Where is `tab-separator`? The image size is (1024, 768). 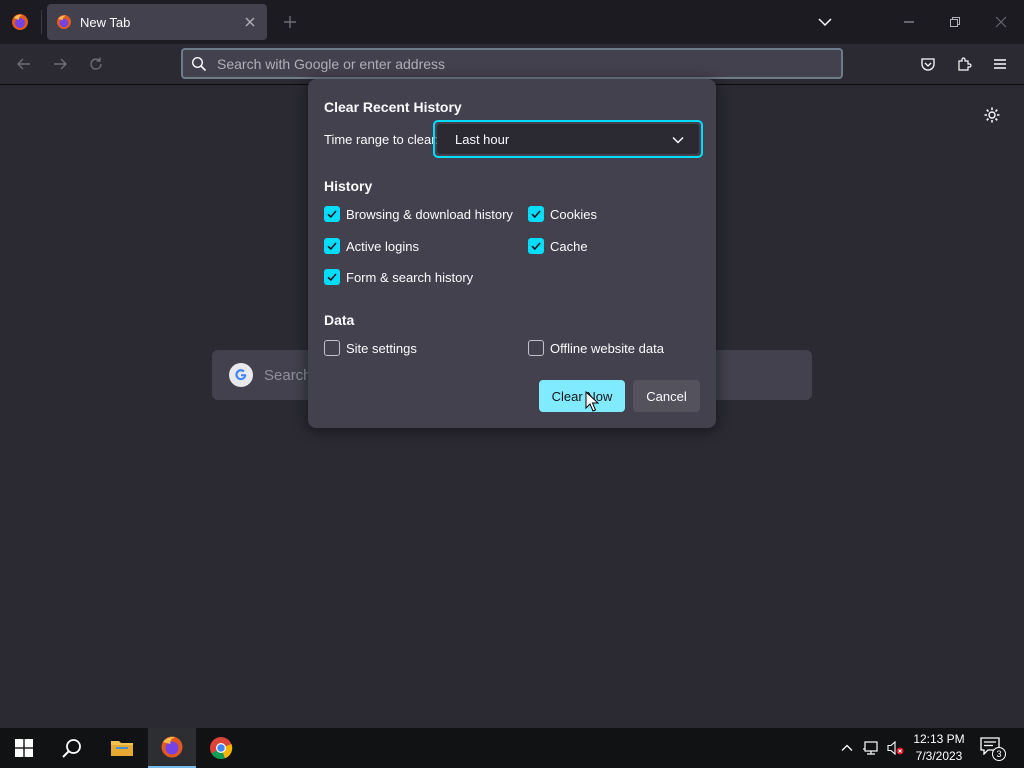 tab-separator is located at coordinates (41, 22).